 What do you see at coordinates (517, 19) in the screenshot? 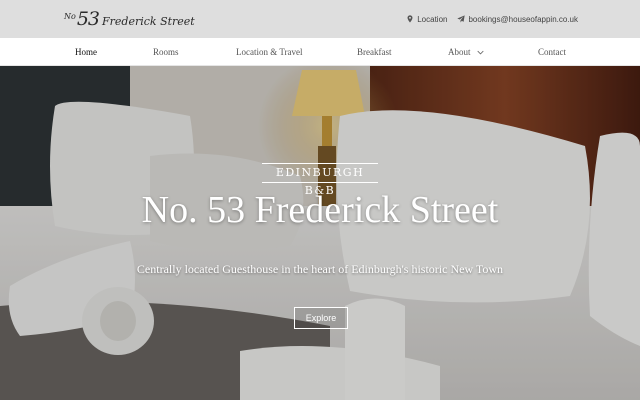
I see `email-link: bookings@houseofappin.co.uk` at bounding box center [517, 19].